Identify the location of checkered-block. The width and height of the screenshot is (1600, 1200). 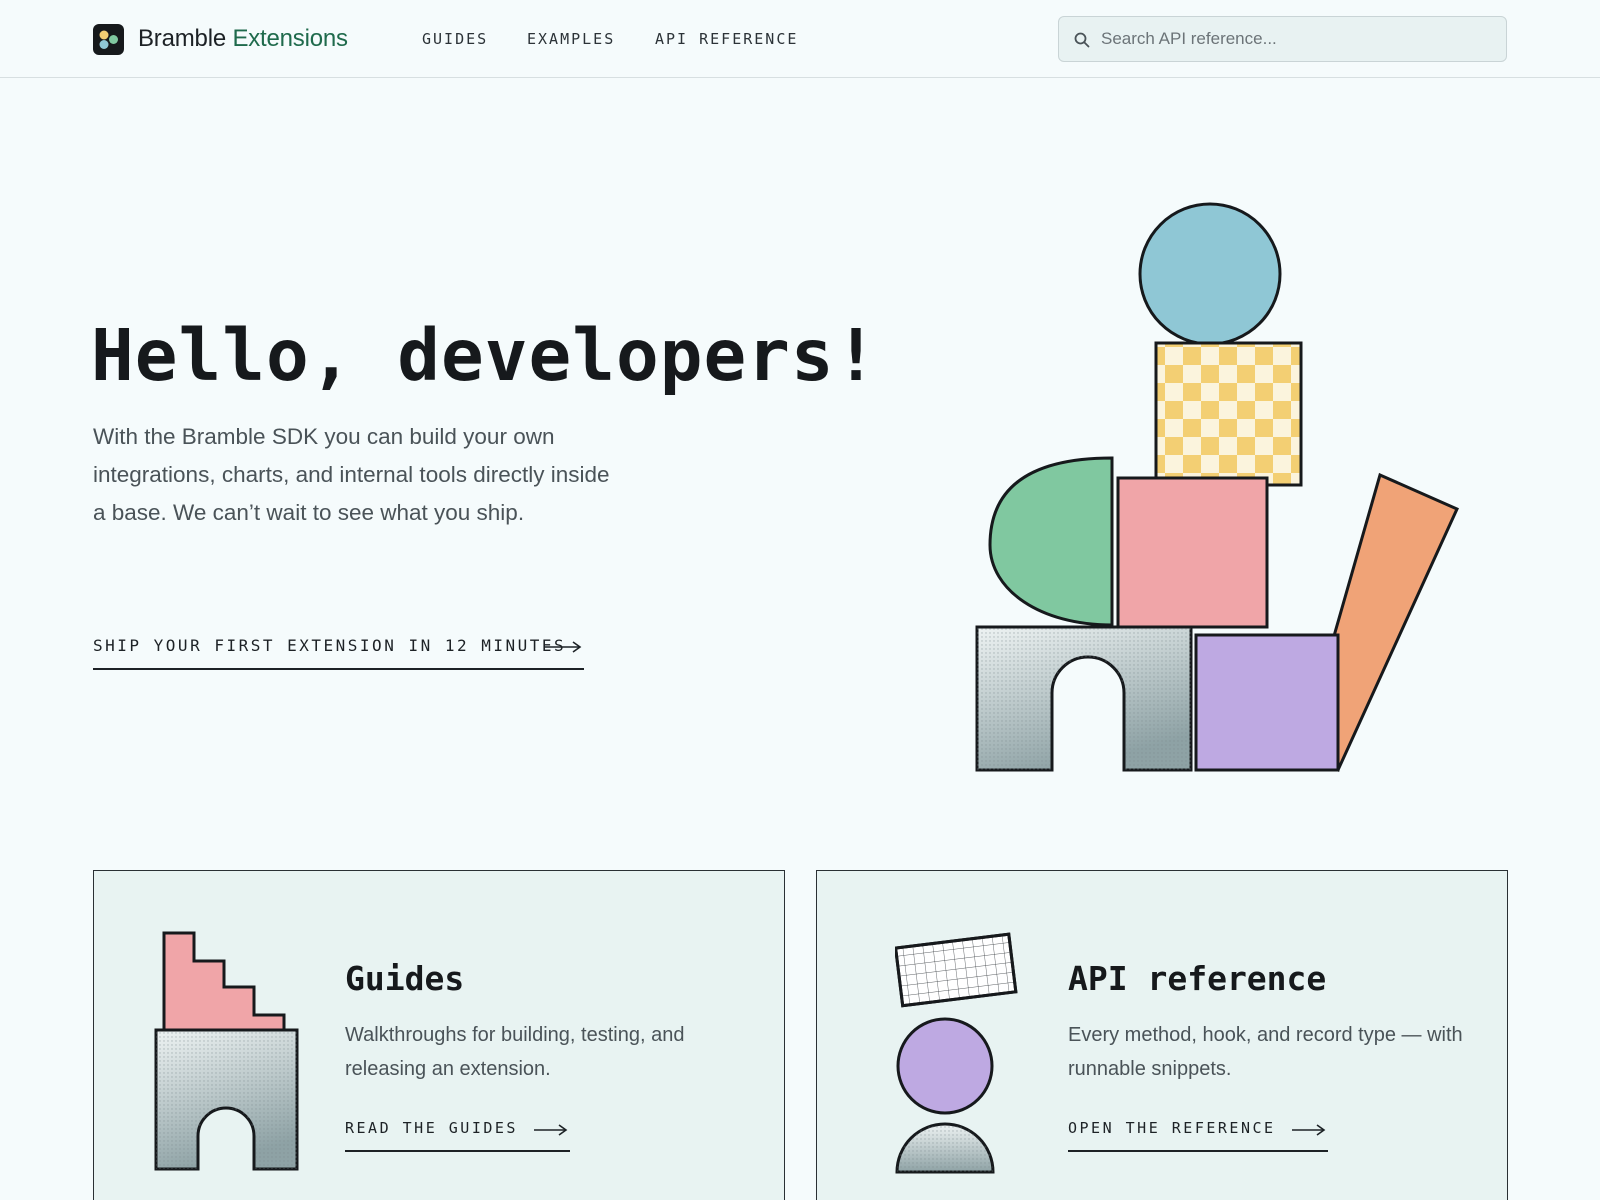
(1228, 414).